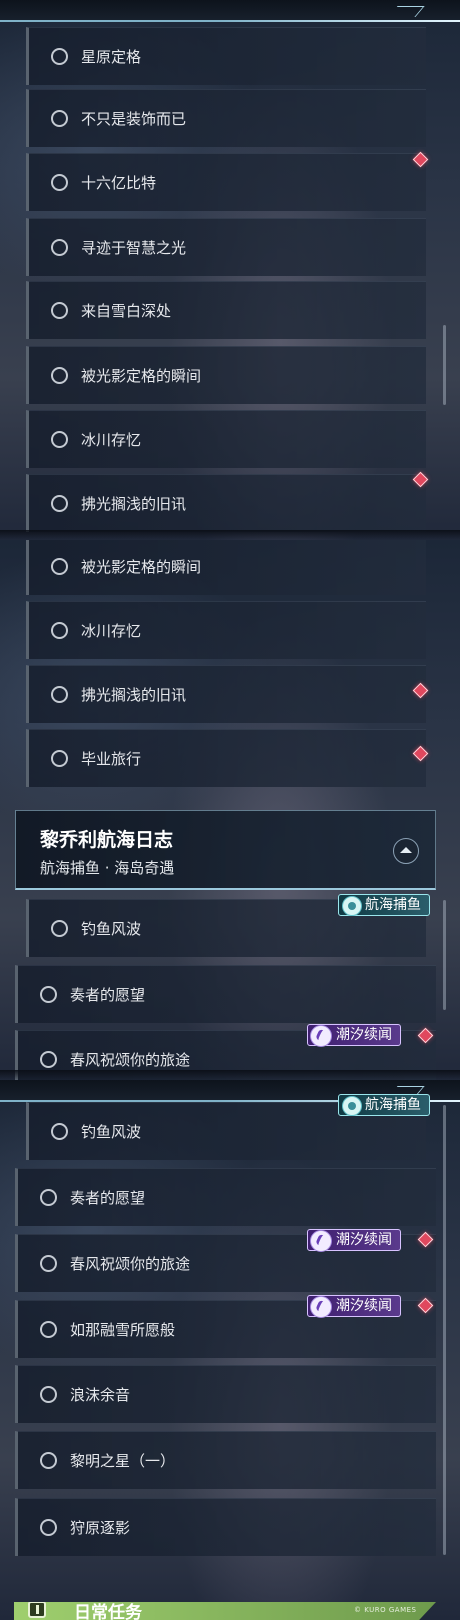 This screenshot has height=1620, width=460. Describe the element at coordinates (126, 311) in the screenshot. I see `quest-title: 来自雪白深处` at that location.